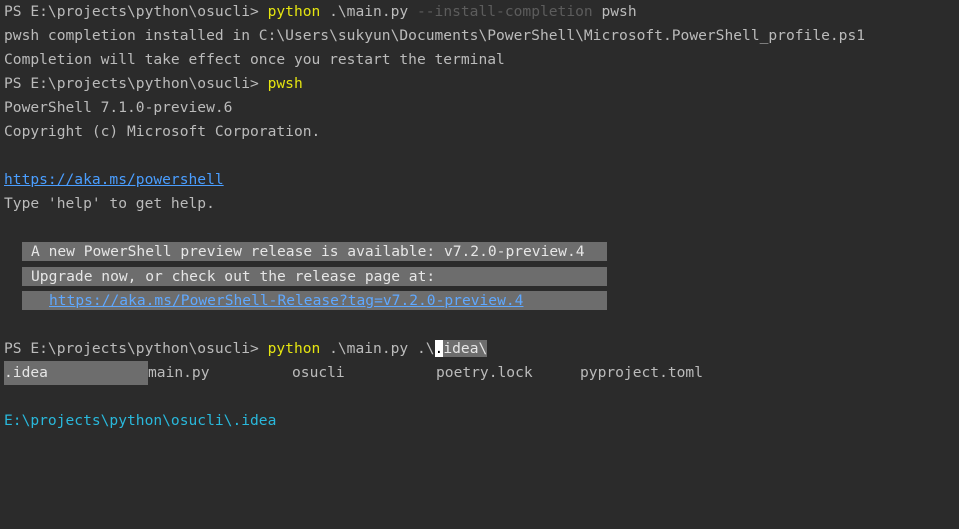 This screenshot has width=959, height=529. What do you see at coordinates (140, 420) in the screenshot?
I see `output-path: E:\projects\python\osucli\.idea` at bounding box center [140, 420].